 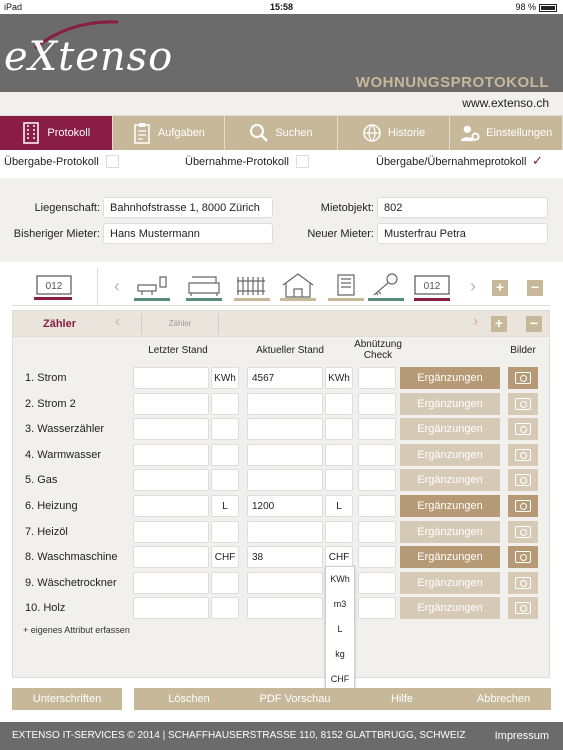 What do you see at coordinates (340, 604) in the screenshot?
I see `unit-option: m3` at bounding box center [340, 604].